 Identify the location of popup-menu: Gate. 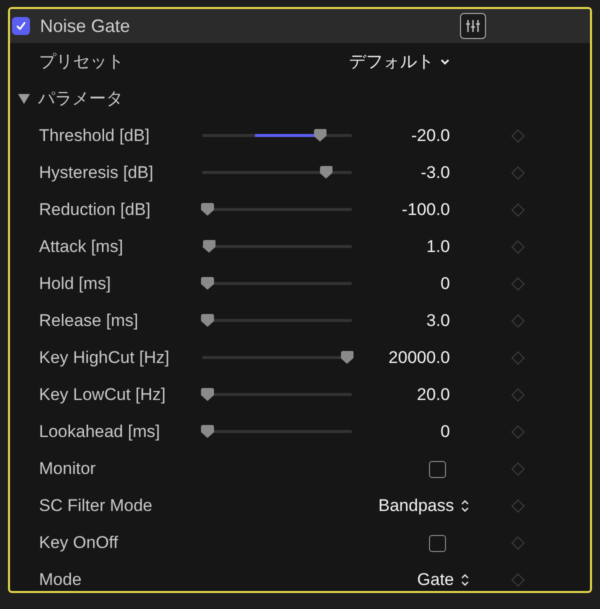
(443, 580).